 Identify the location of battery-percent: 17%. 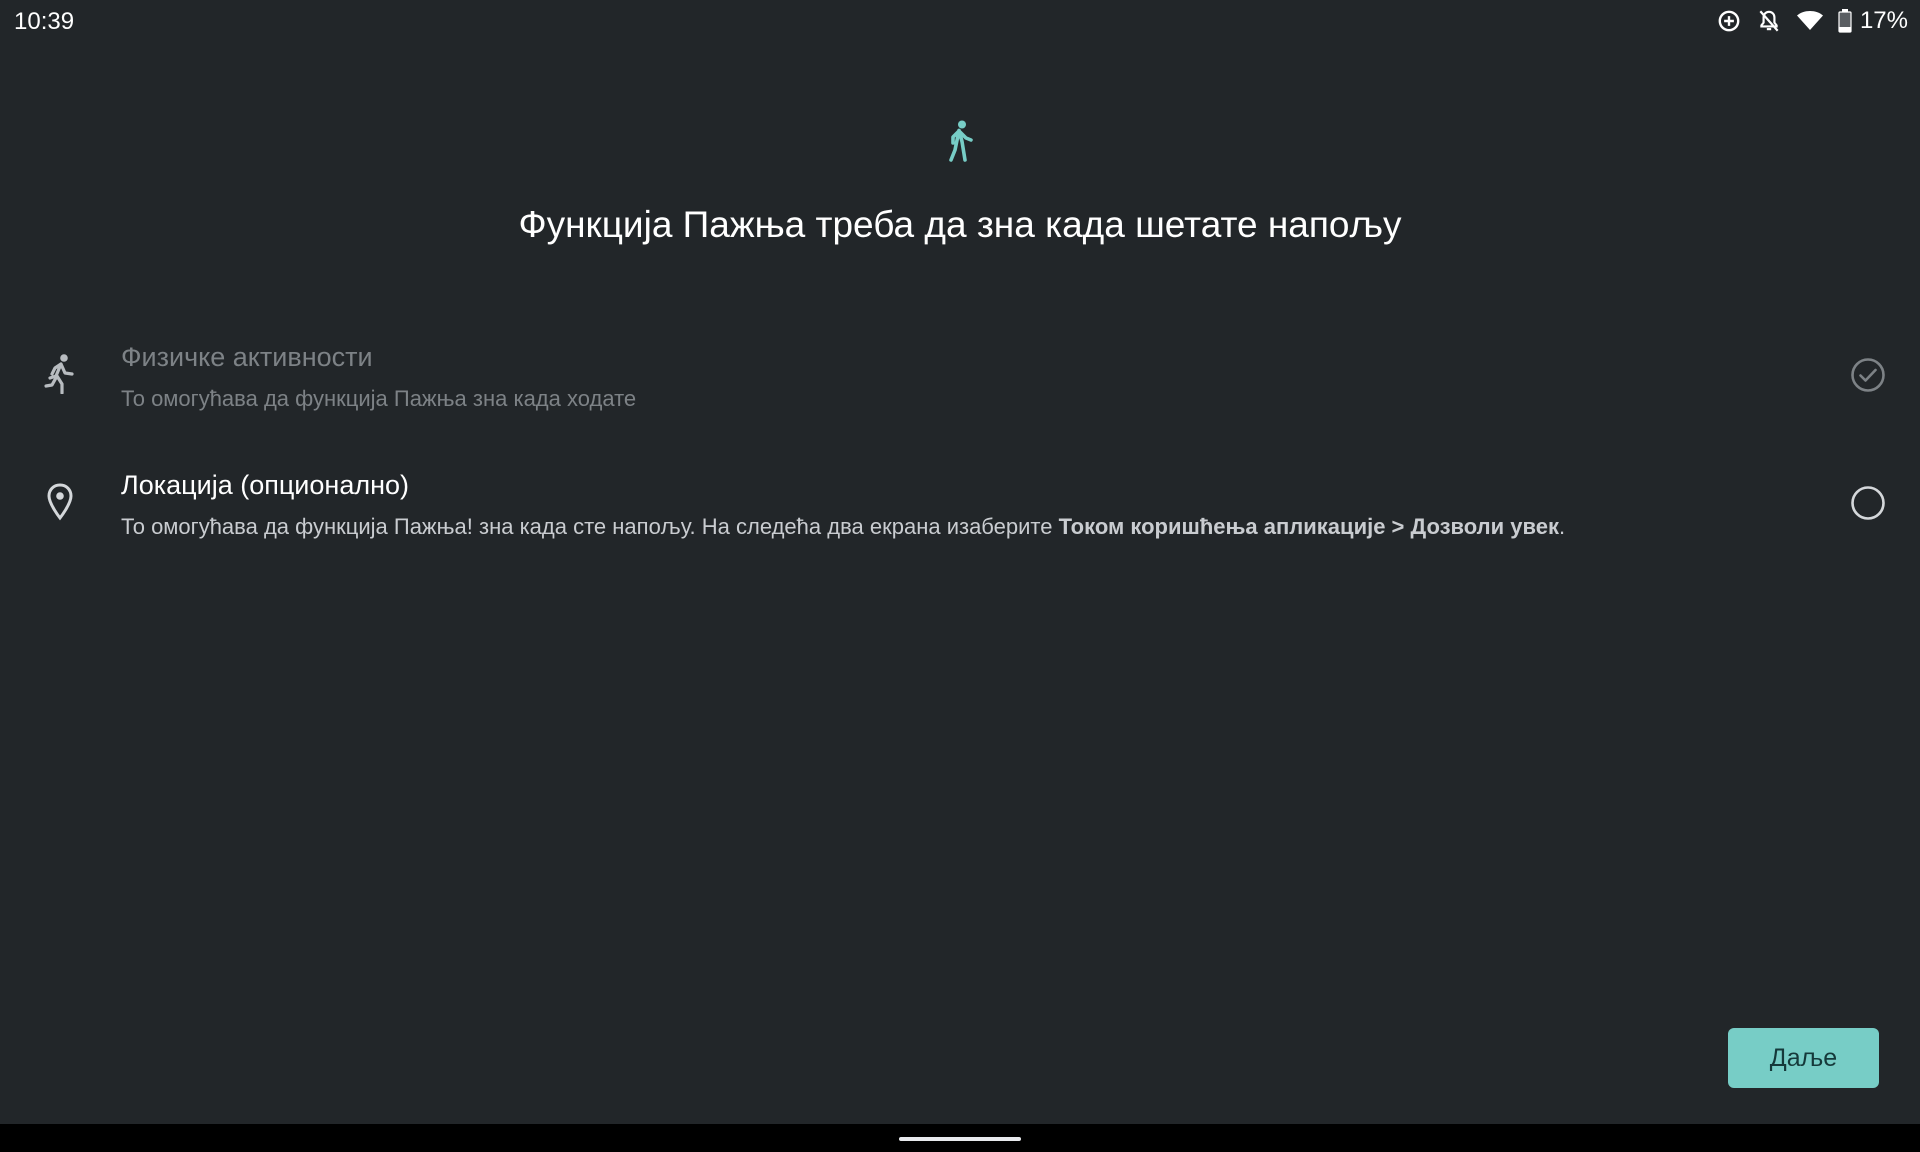
(1883, 20).